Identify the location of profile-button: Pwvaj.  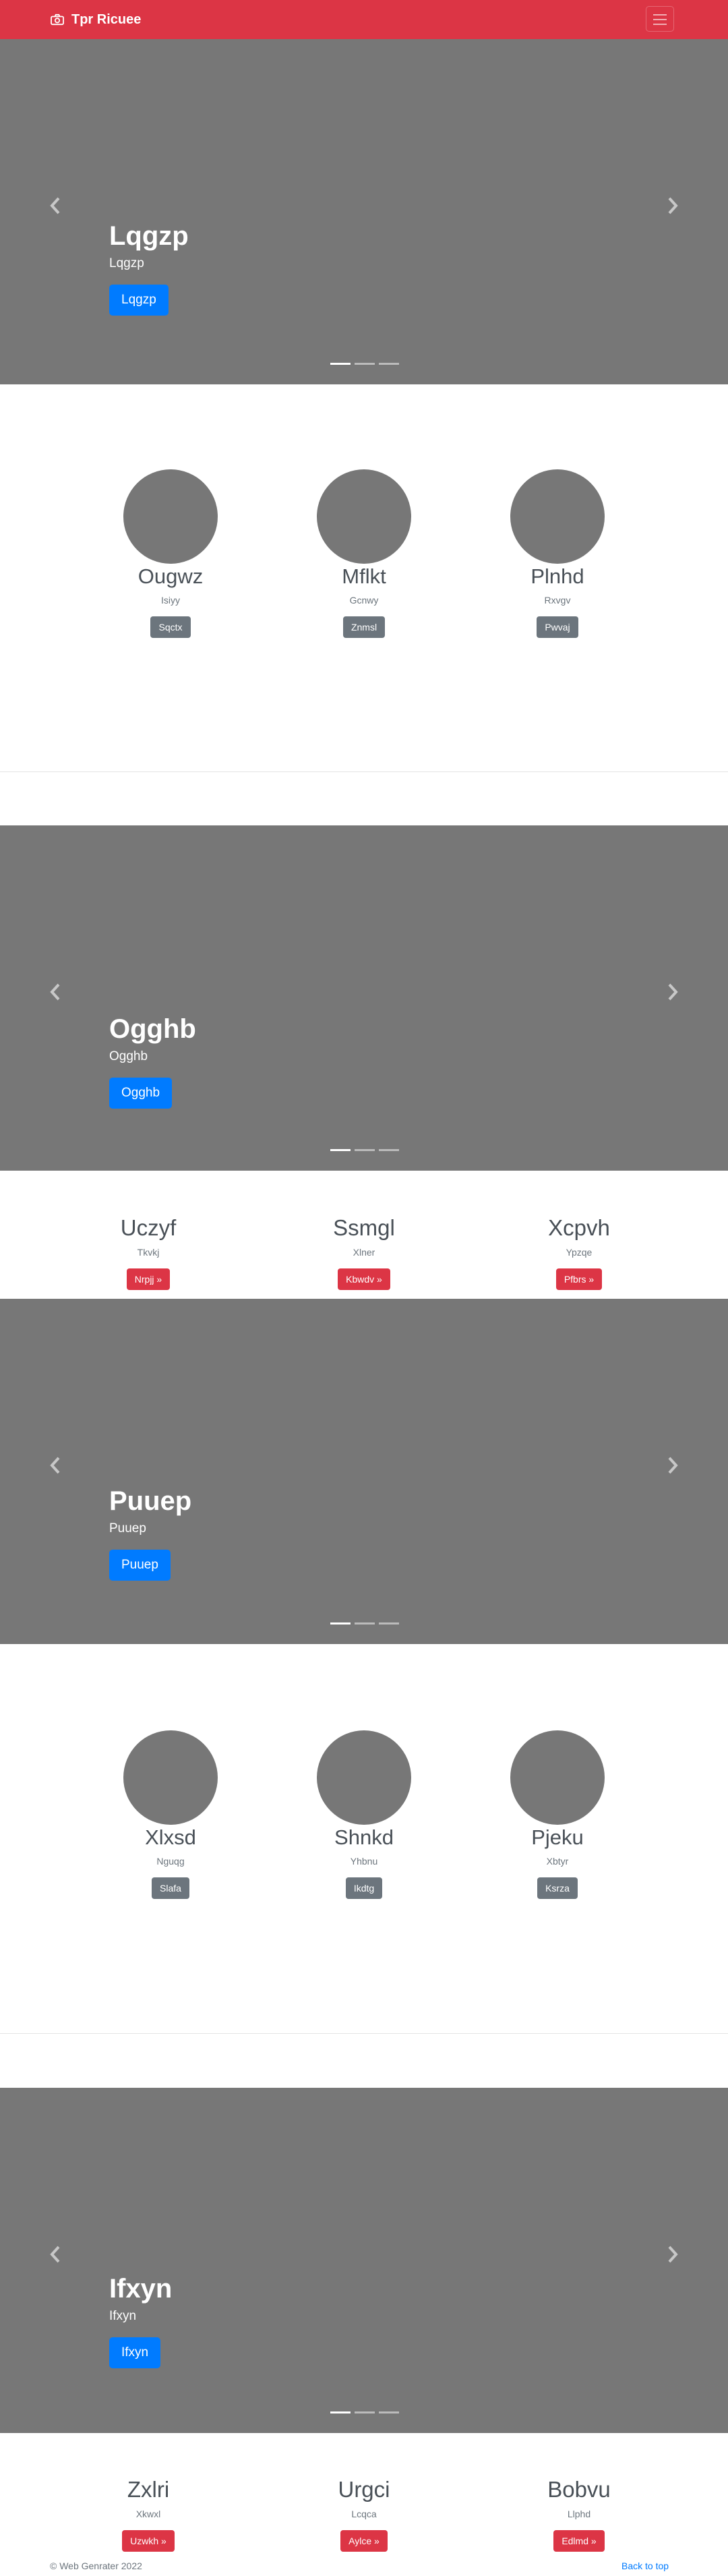
(557, 627).